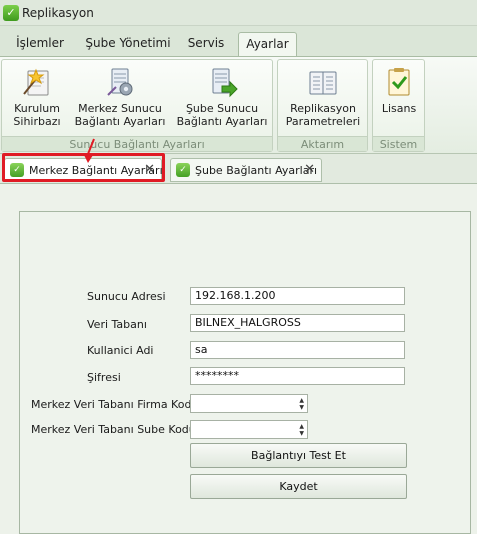 This screenshot has height=534, width=477. What do you see at coordinates (120, 97) in the screenshot?
I see `merkez-sunucu-baglanti-button: Merkez Sunucu Bağlantı Ayarları` at bounding box center [120, 97].